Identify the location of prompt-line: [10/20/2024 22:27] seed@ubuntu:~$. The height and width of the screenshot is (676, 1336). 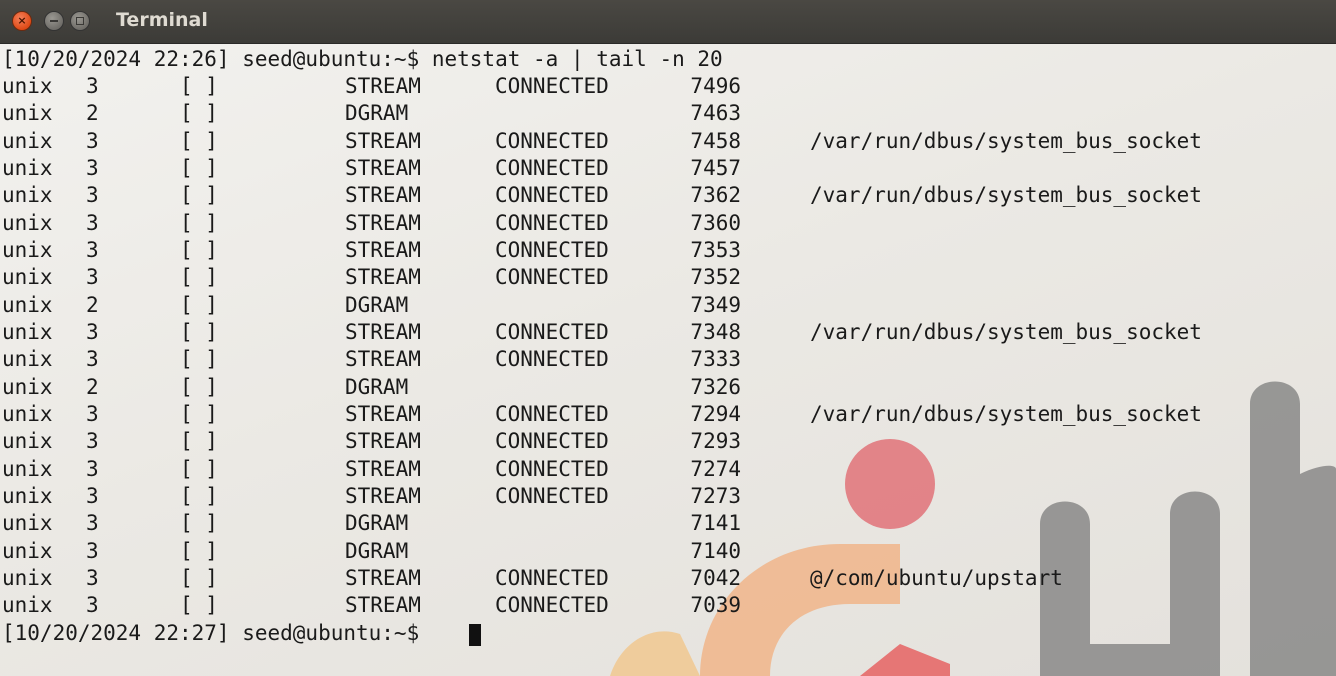
(241, 633).